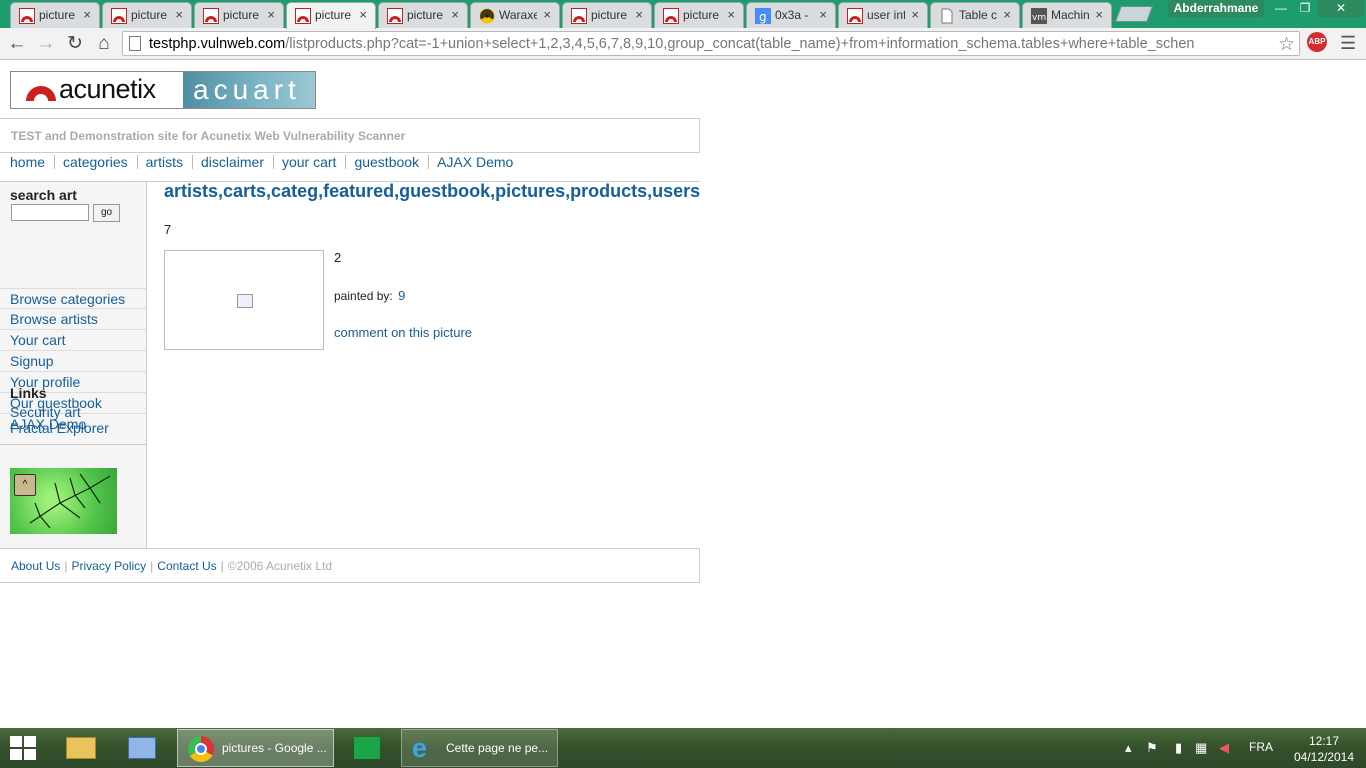 This screenshot has height=768, width=1366. What do you see at coordinates (1324, 757) in the screenshot?
I see `clock-date: 04/12/2014` at bounding box center [1324, 757].